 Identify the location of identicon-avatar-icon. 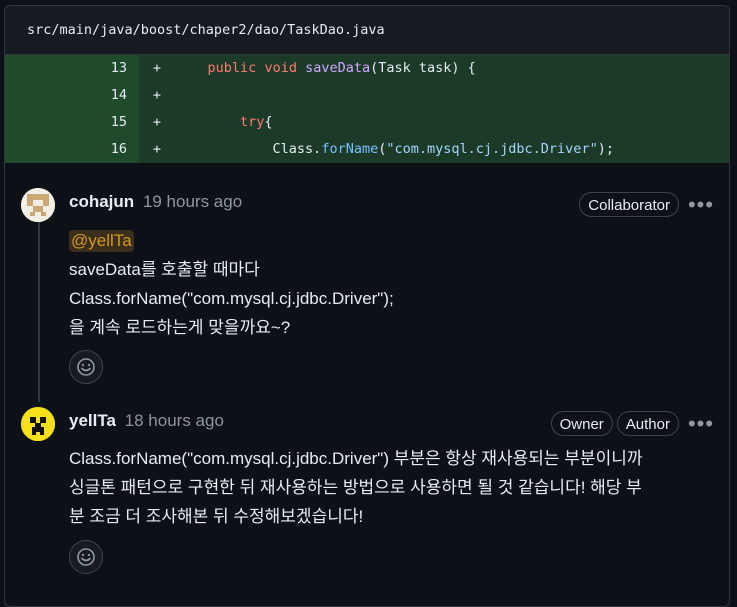
(38, 205).